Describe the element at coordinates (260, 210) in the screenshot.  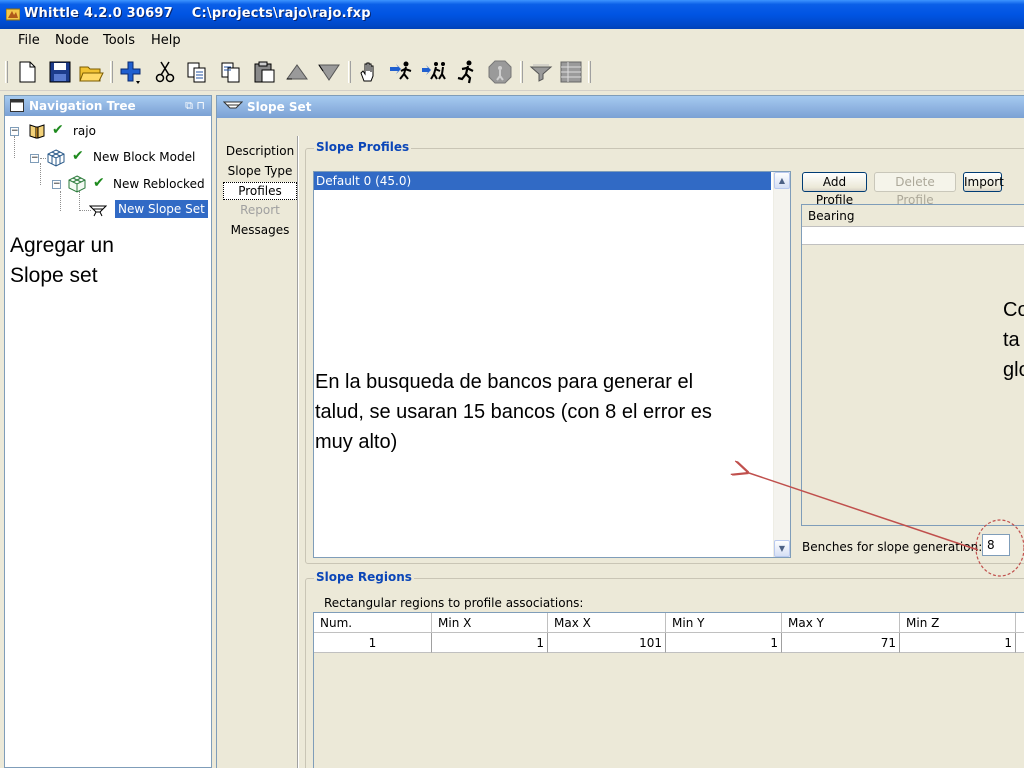
I see `tab-report: Report` at that location.